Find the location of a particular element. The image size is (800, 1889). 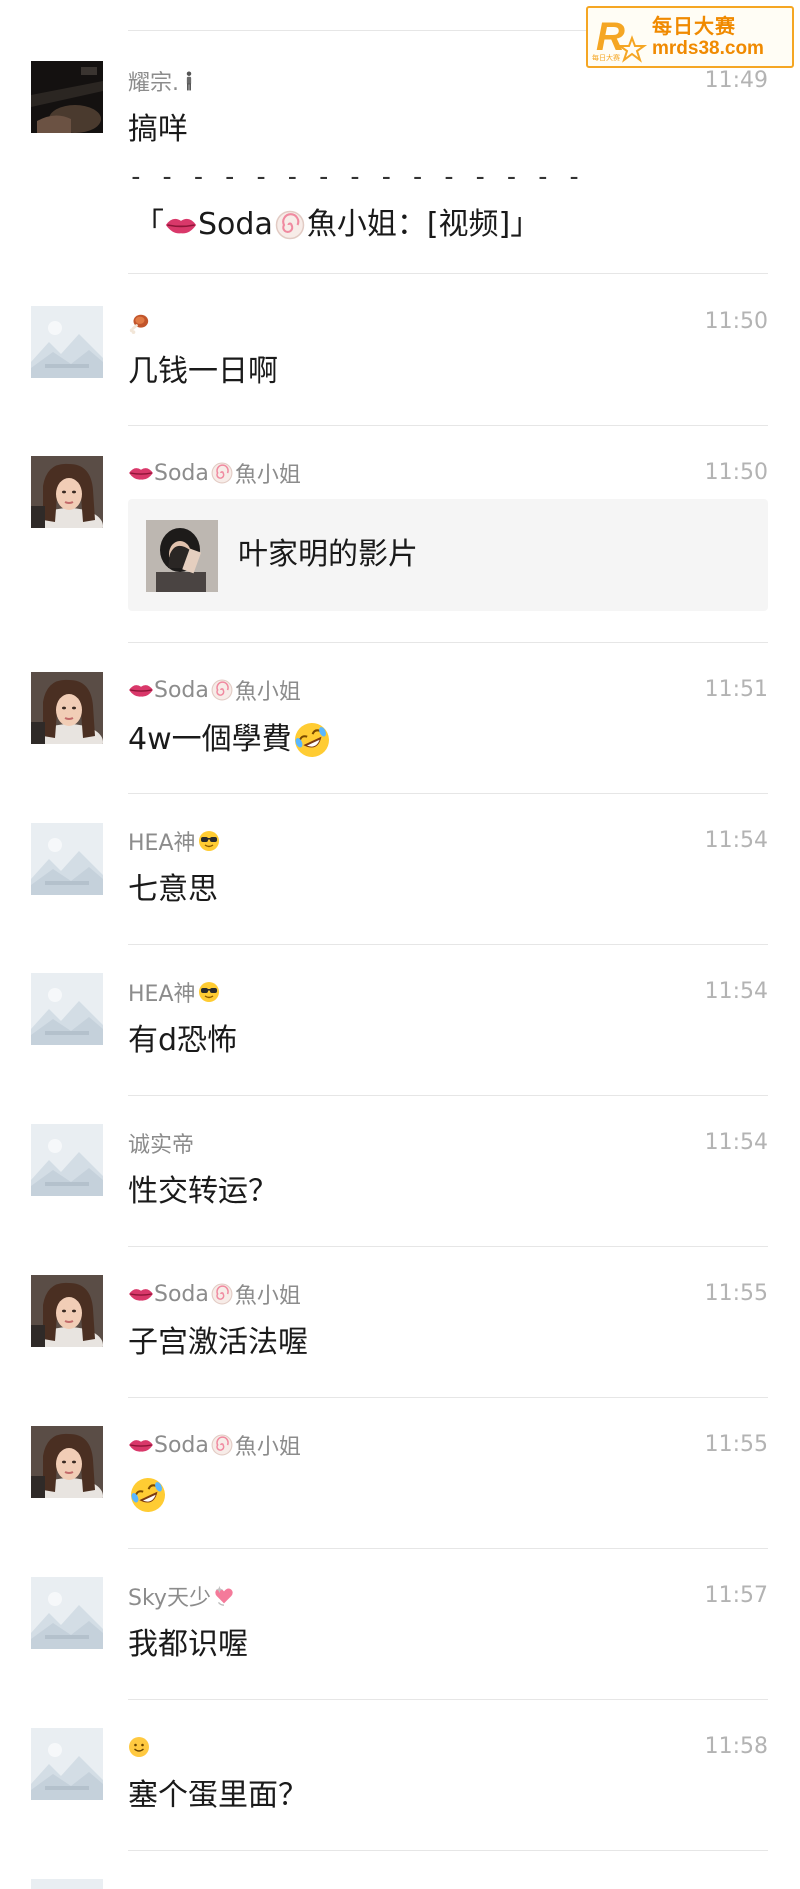

watermark-badge: R 每日大赛 每日大赛 mrds38.com is located at coordinates (690, 37).